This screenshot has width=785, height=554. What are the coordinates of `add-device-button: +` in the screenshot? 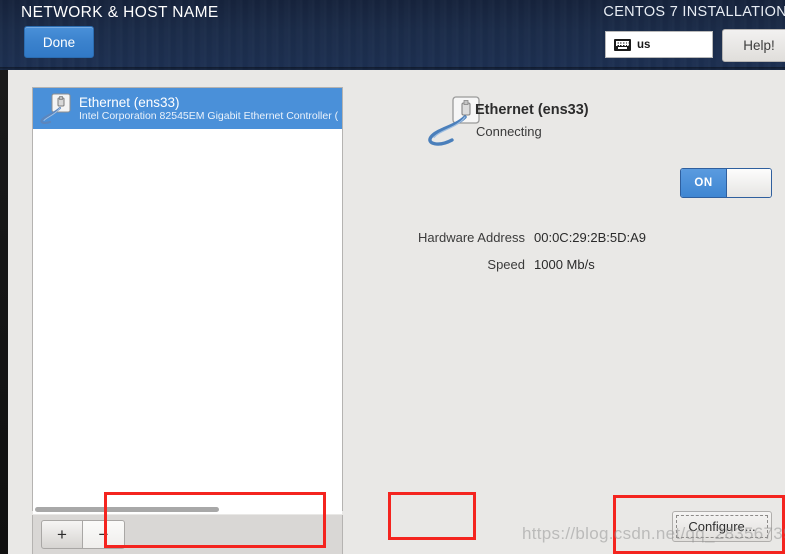 It's located at (62, 534).